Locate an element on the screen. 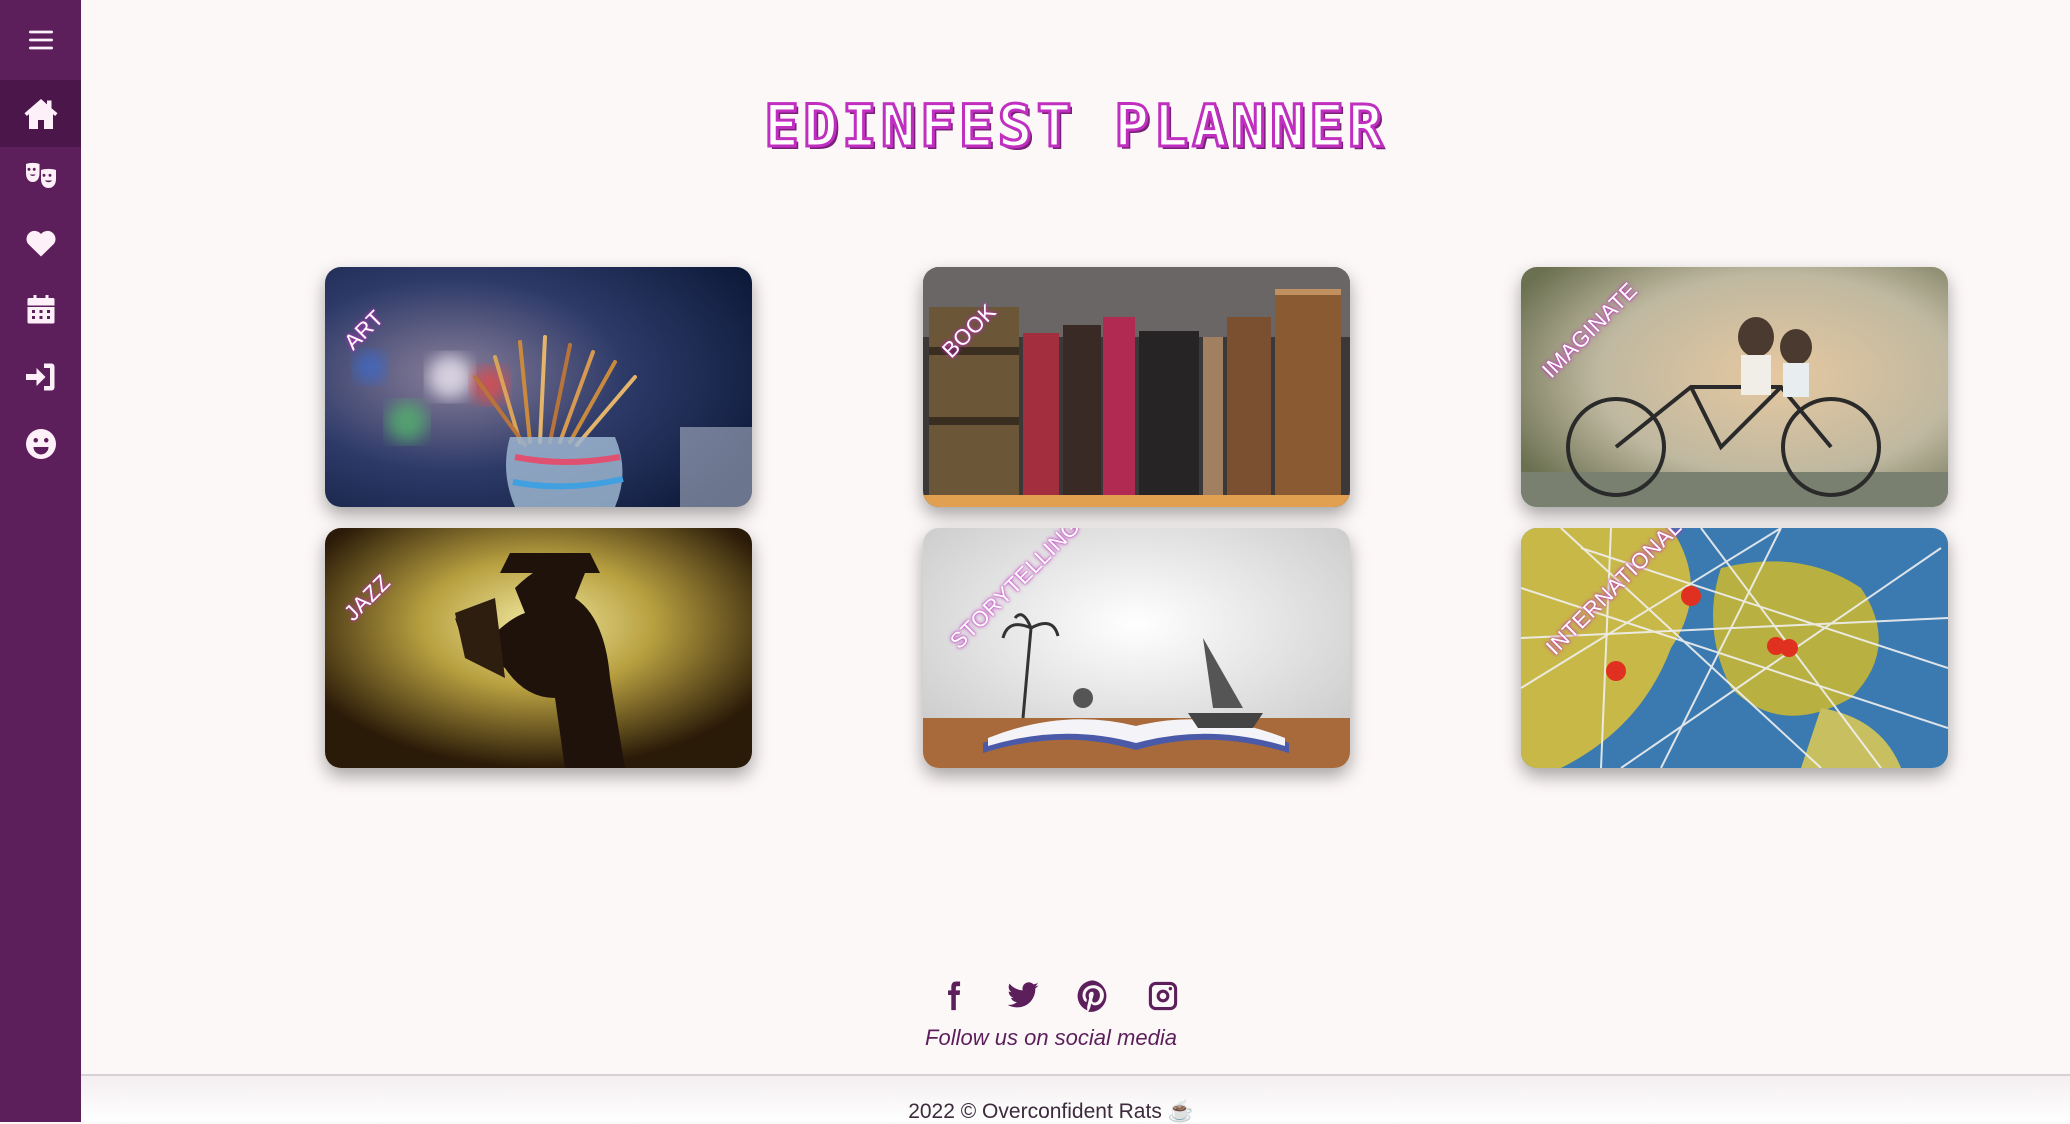 The height and width of the screenshot is (1124, 2070). social-links is located at coordinates (1058, 996).